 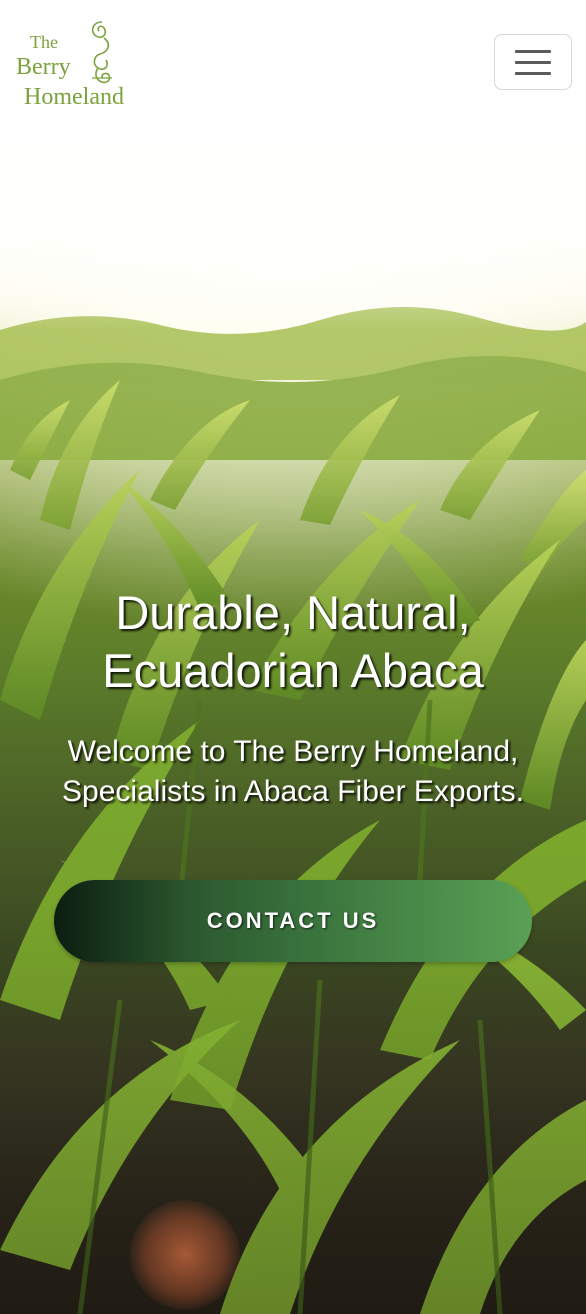 What do you see at coordinates (185, 1255) in the screenshot?
I see `lens-flare` at bounding box center [185, 1255].